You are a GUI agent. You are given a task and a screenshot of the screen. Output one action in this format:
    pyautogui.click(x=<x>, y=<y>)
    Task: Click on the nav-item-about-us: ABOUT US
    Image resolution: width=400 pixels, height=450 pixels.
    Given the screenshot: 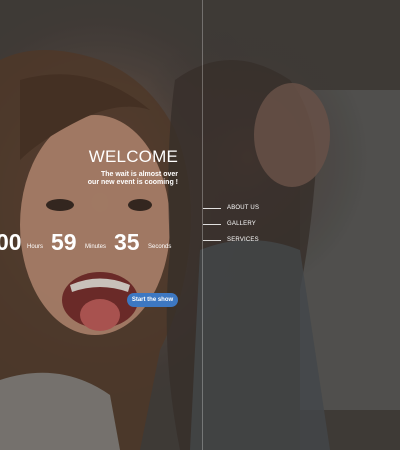 What is the action you would take?
    pyautogui.click(x=238, y=208)
    